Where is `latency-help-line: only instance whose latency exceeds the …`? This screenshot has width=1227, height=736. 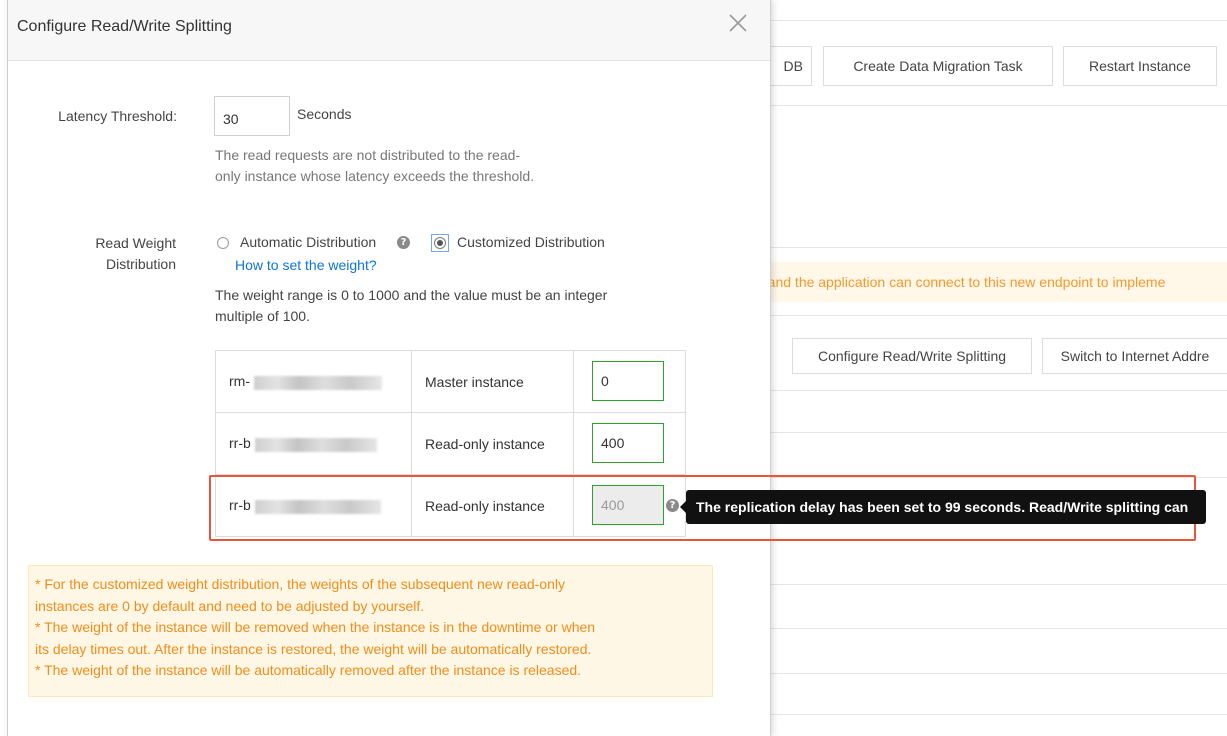
latency-help-line: only instance whose latency exceeds the … is located at coordinates (375, 176).